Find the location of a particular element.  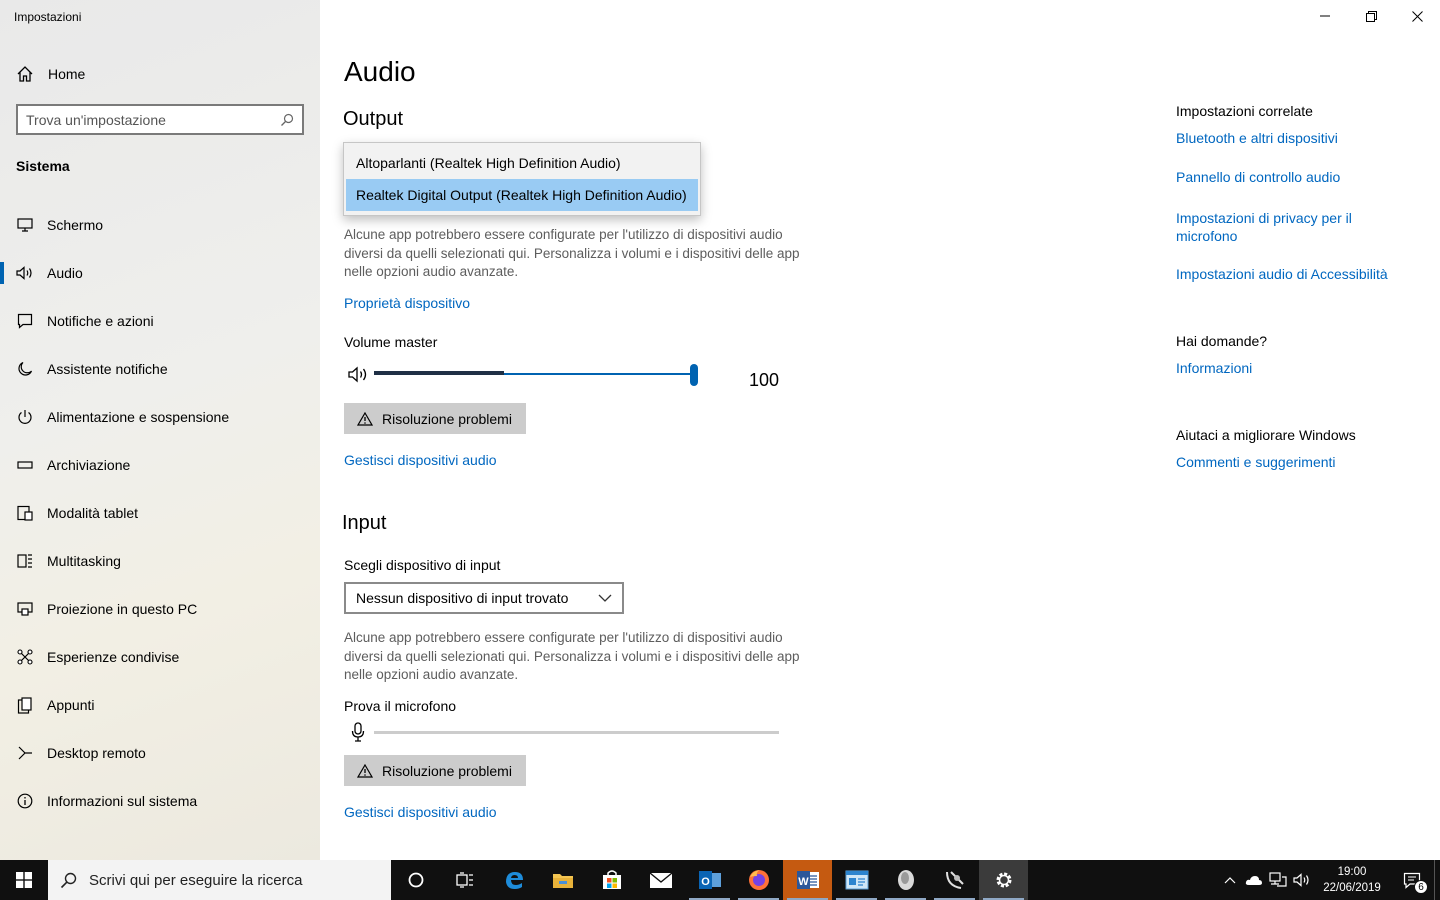

sidebar-item-tablet: Modalità tablet is located at coordinates (160, 513).